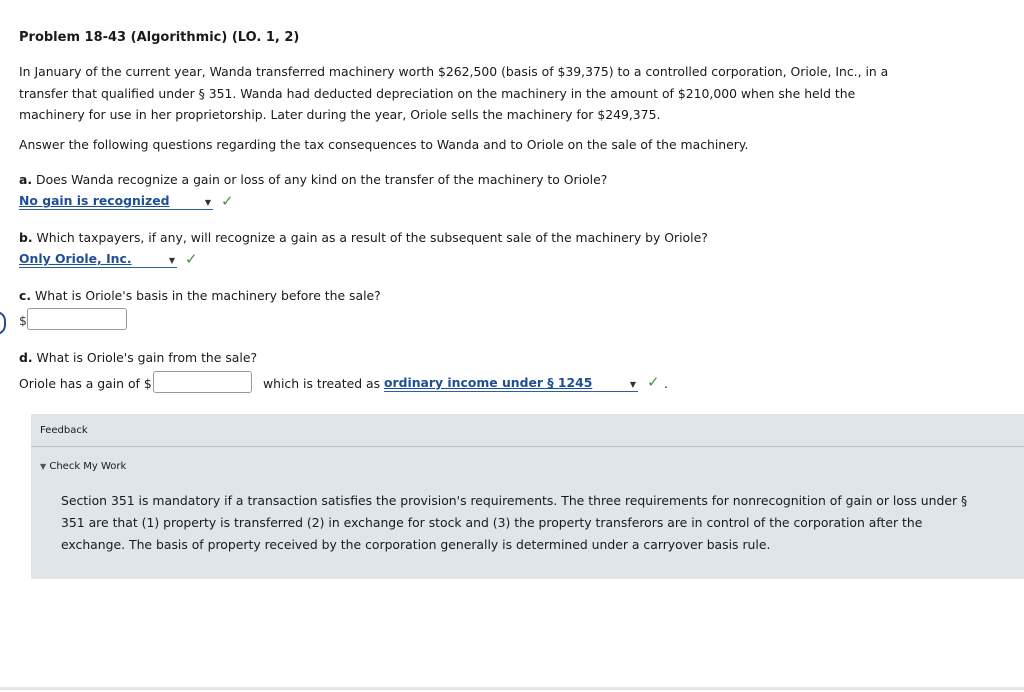 This screenshot has width=1024, height=692. I want to click on question-b-selected: Only Oriole, Inc., so click(75, 258).